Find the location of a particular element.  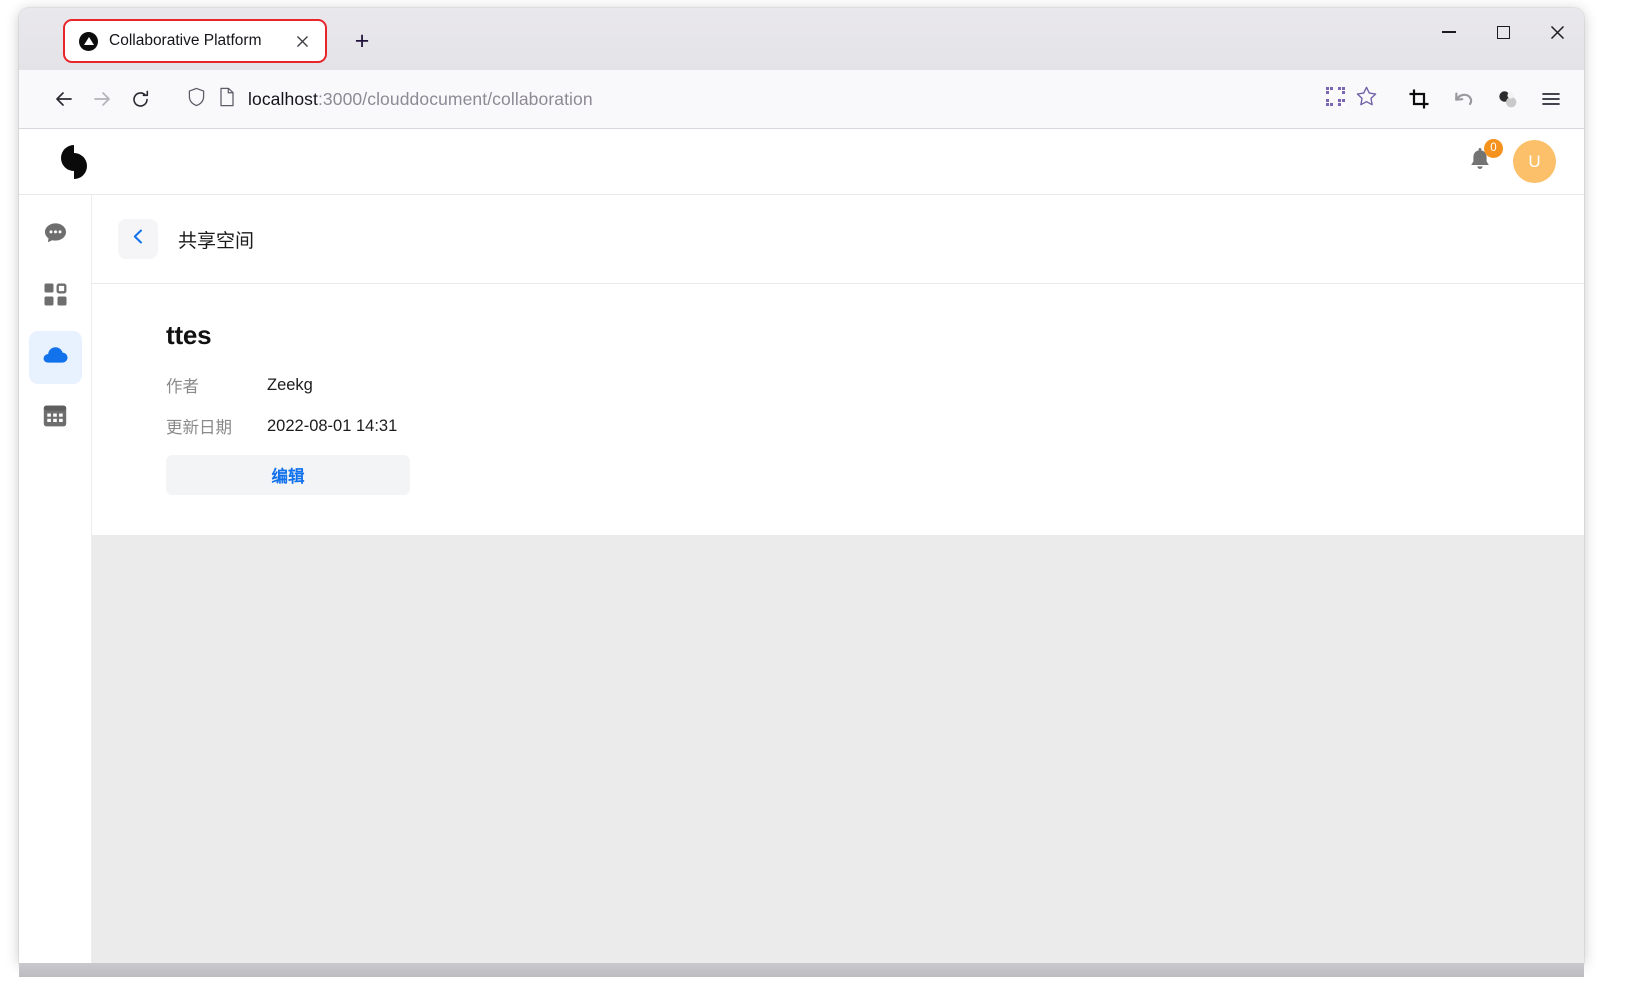

edit-button: 编辑 is located at coordinates (288, 475).